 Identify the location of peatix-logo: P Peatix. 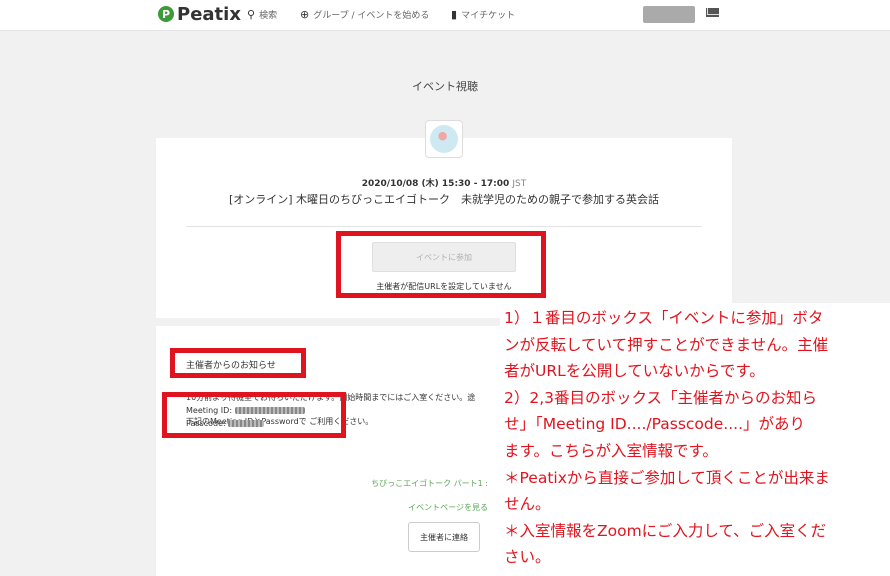
(199, 14).